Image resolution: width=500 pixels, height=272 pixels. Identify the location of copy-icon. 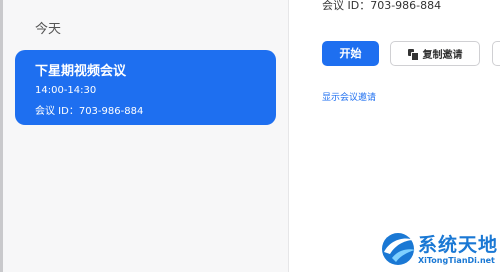
(413, 54).